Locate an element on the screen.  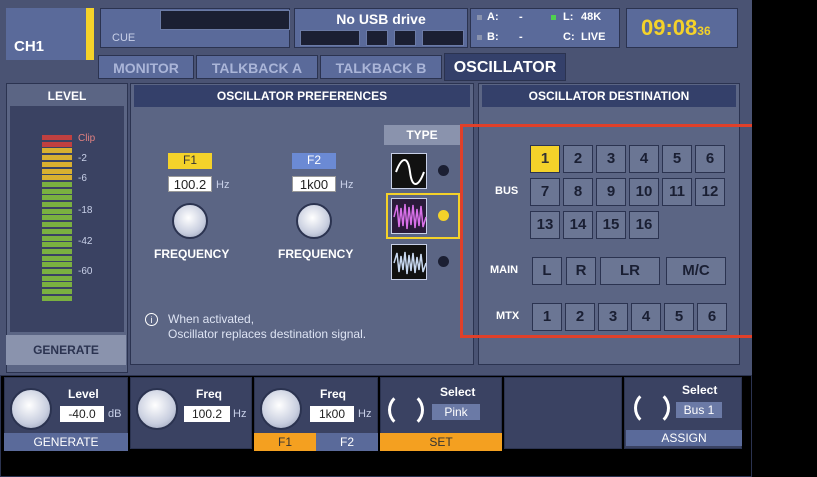
pink-noise-radio is located at coordinates (443, 215).